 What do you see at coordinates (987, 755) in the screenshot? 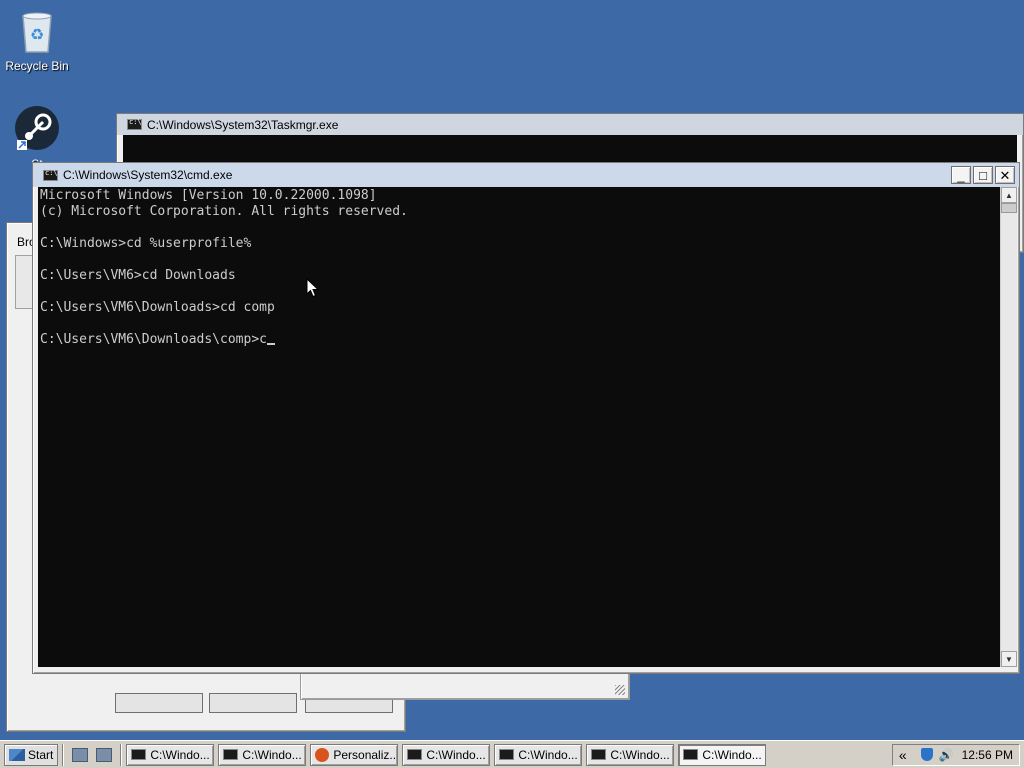
I see `clock: 12:56 PM` at bounding box center [987, 755].